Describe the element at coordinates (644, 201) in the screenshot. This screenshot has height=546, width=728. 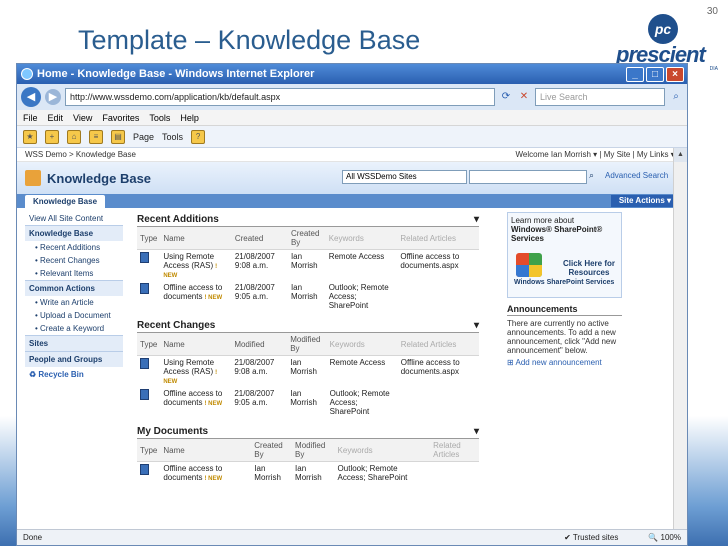
I see `site-actions-button: Site Actions ▾` at that location.